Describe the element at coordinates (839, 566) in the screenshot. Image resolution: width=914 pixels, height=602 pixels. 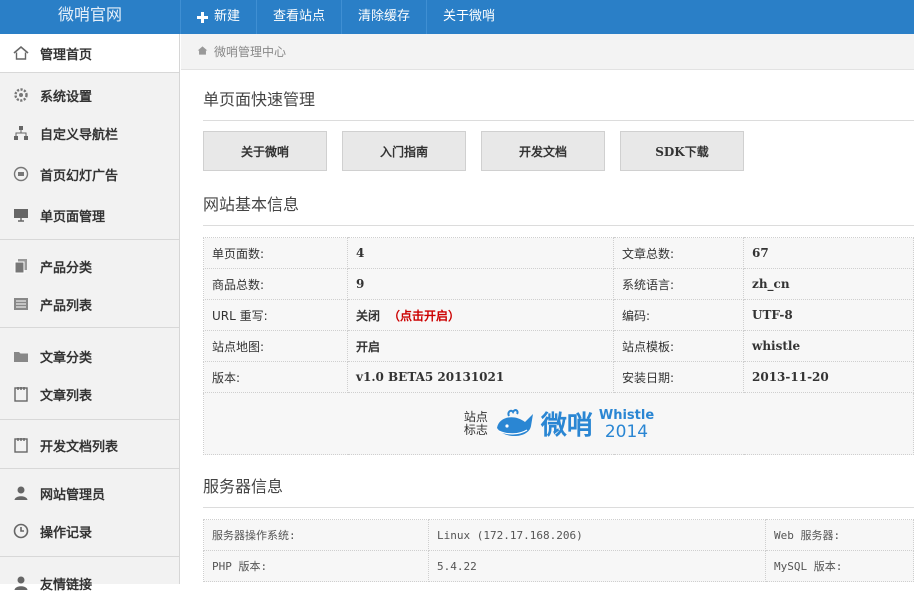
I see `cell-label: MySQL 版本:` at that location.